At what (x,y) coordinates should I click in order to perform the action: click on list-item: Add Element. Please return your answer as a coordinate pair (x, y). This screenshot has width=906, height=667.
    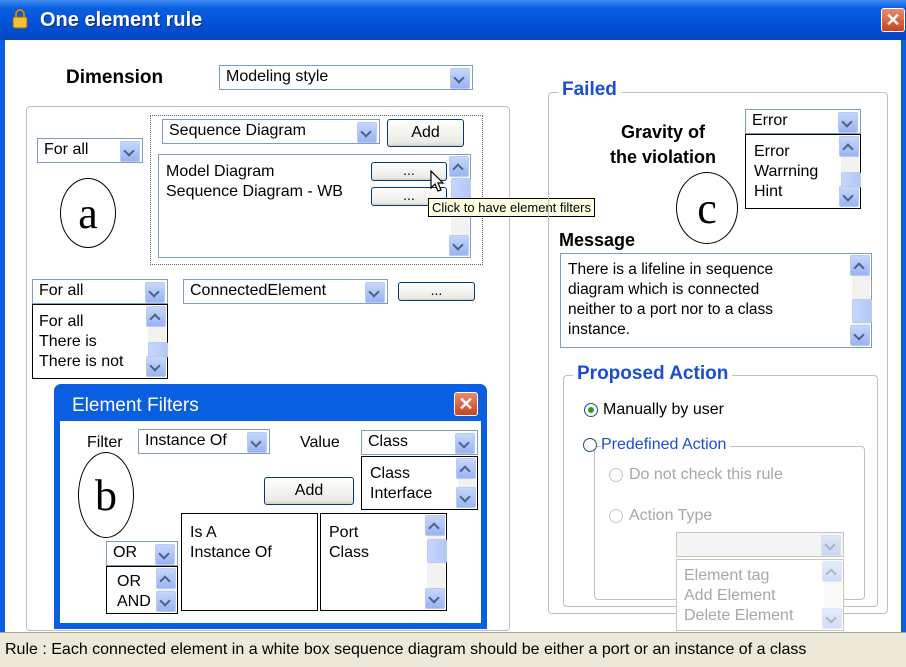
    Looking at the image, I should click on (730, 596).